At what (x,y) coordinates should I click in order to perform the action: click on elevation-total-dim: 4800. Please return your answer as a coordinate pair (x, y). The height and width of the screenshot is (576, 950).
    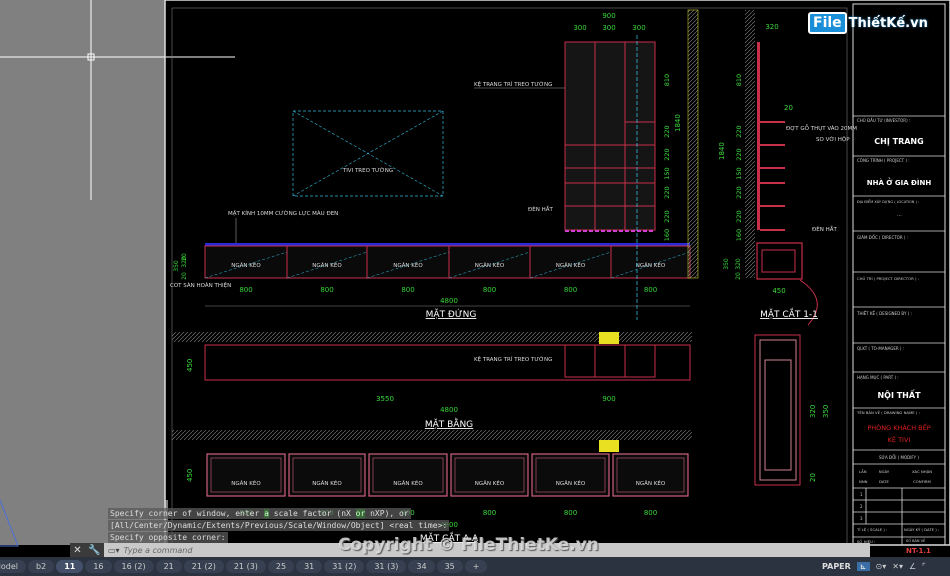
    Looking at the image, I should click on (449, 301).